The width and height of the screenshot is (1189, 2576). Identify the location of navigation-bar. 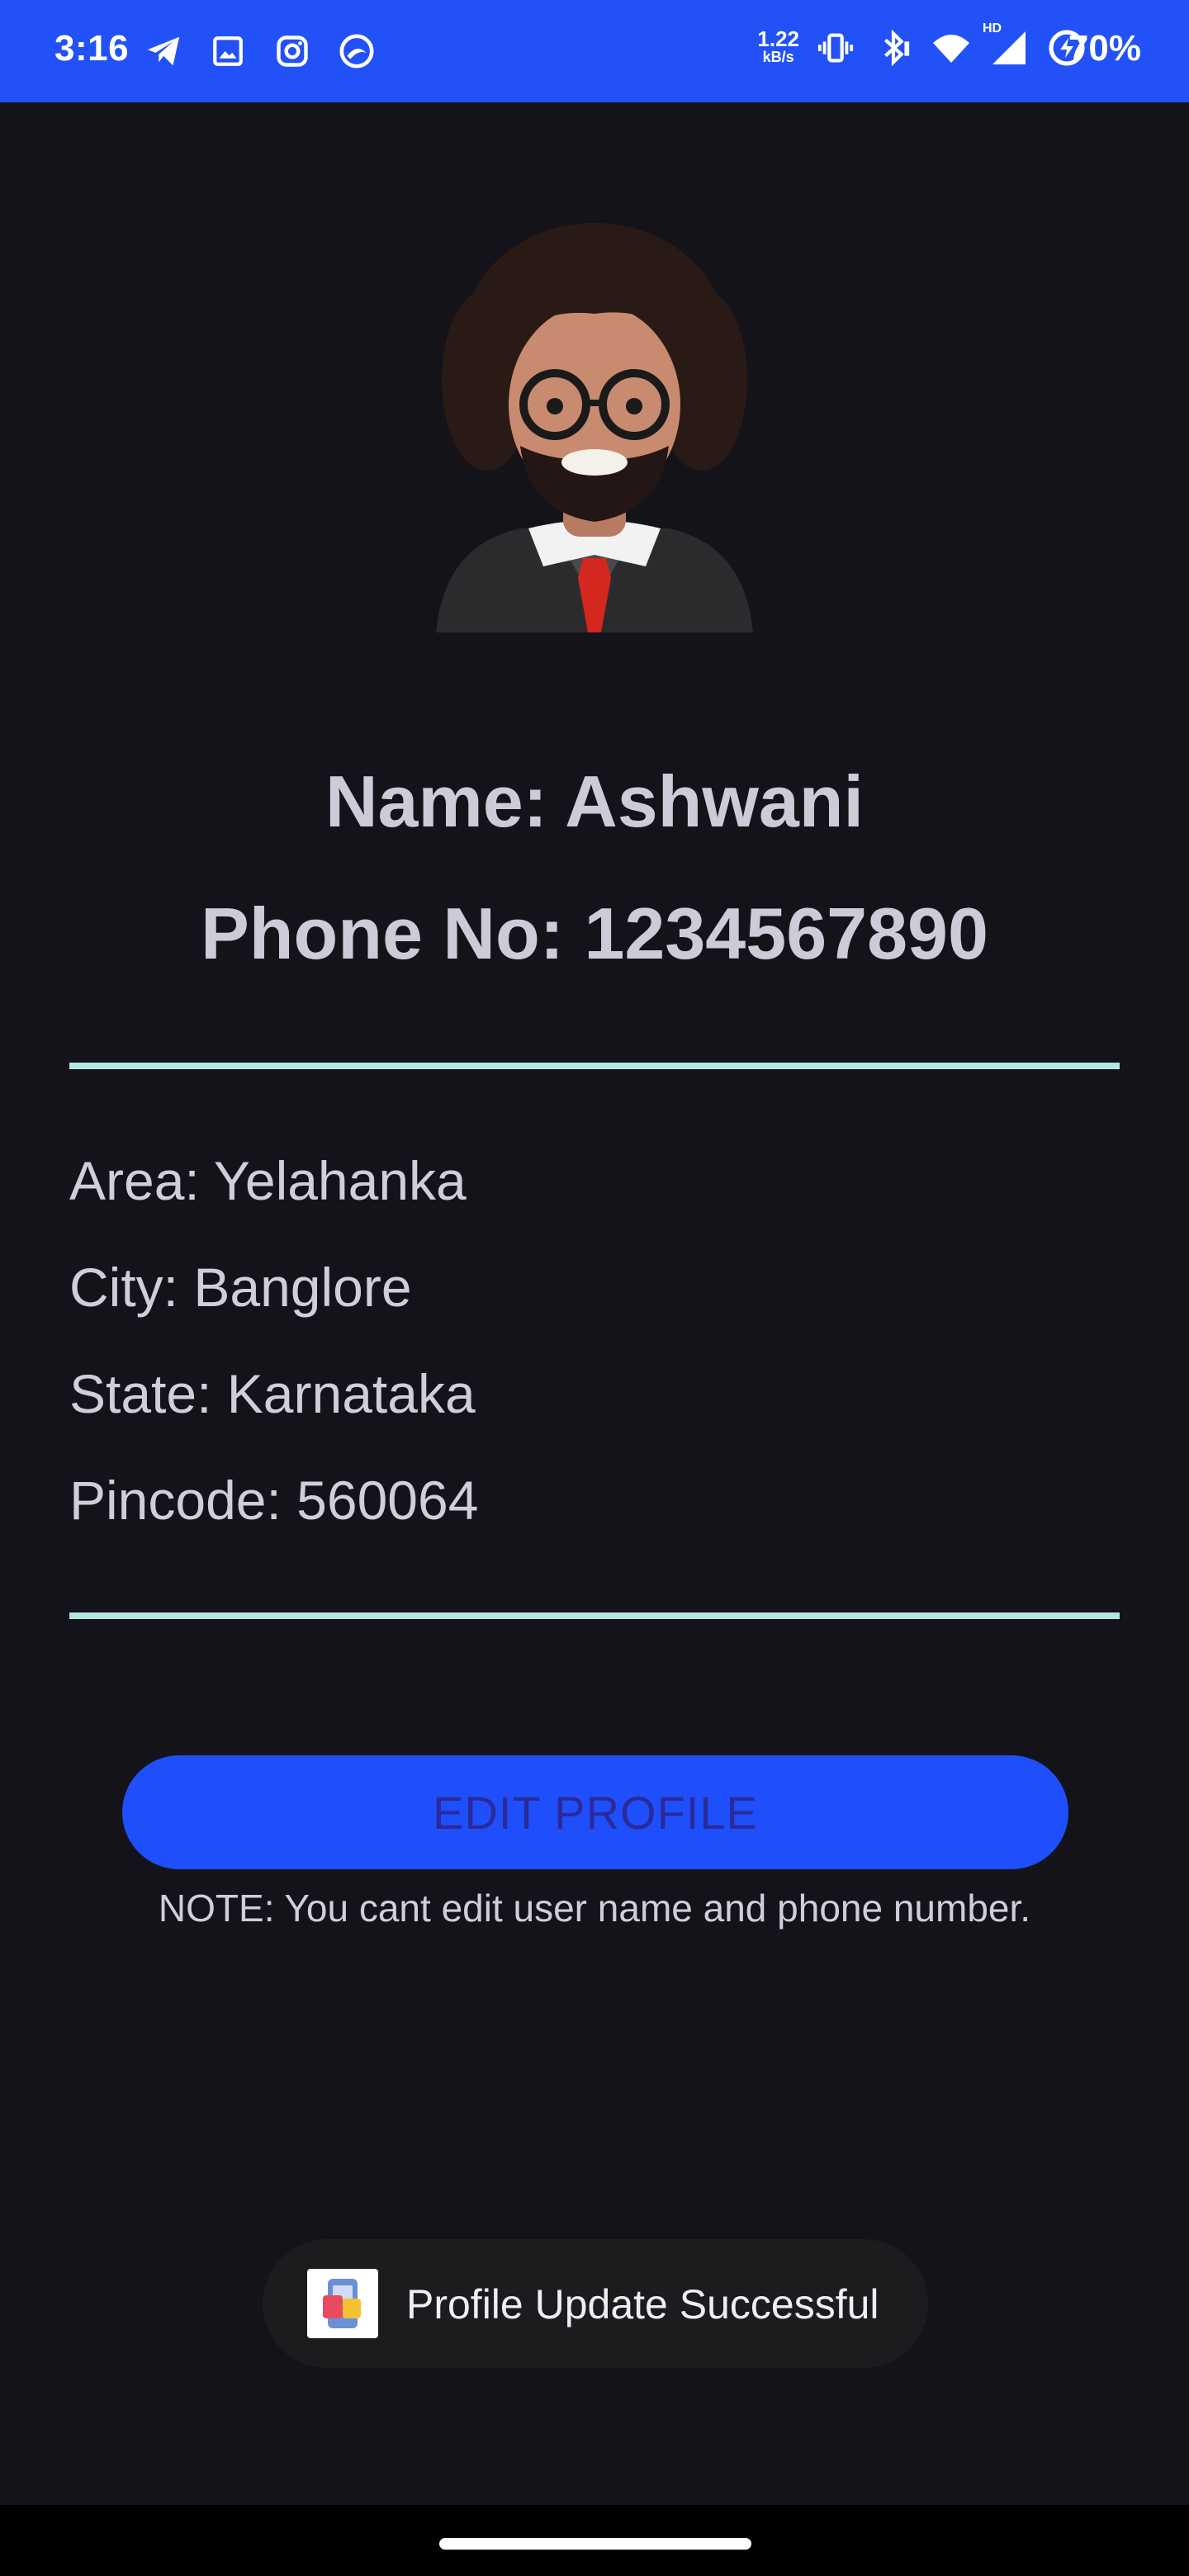
(594, 2540).